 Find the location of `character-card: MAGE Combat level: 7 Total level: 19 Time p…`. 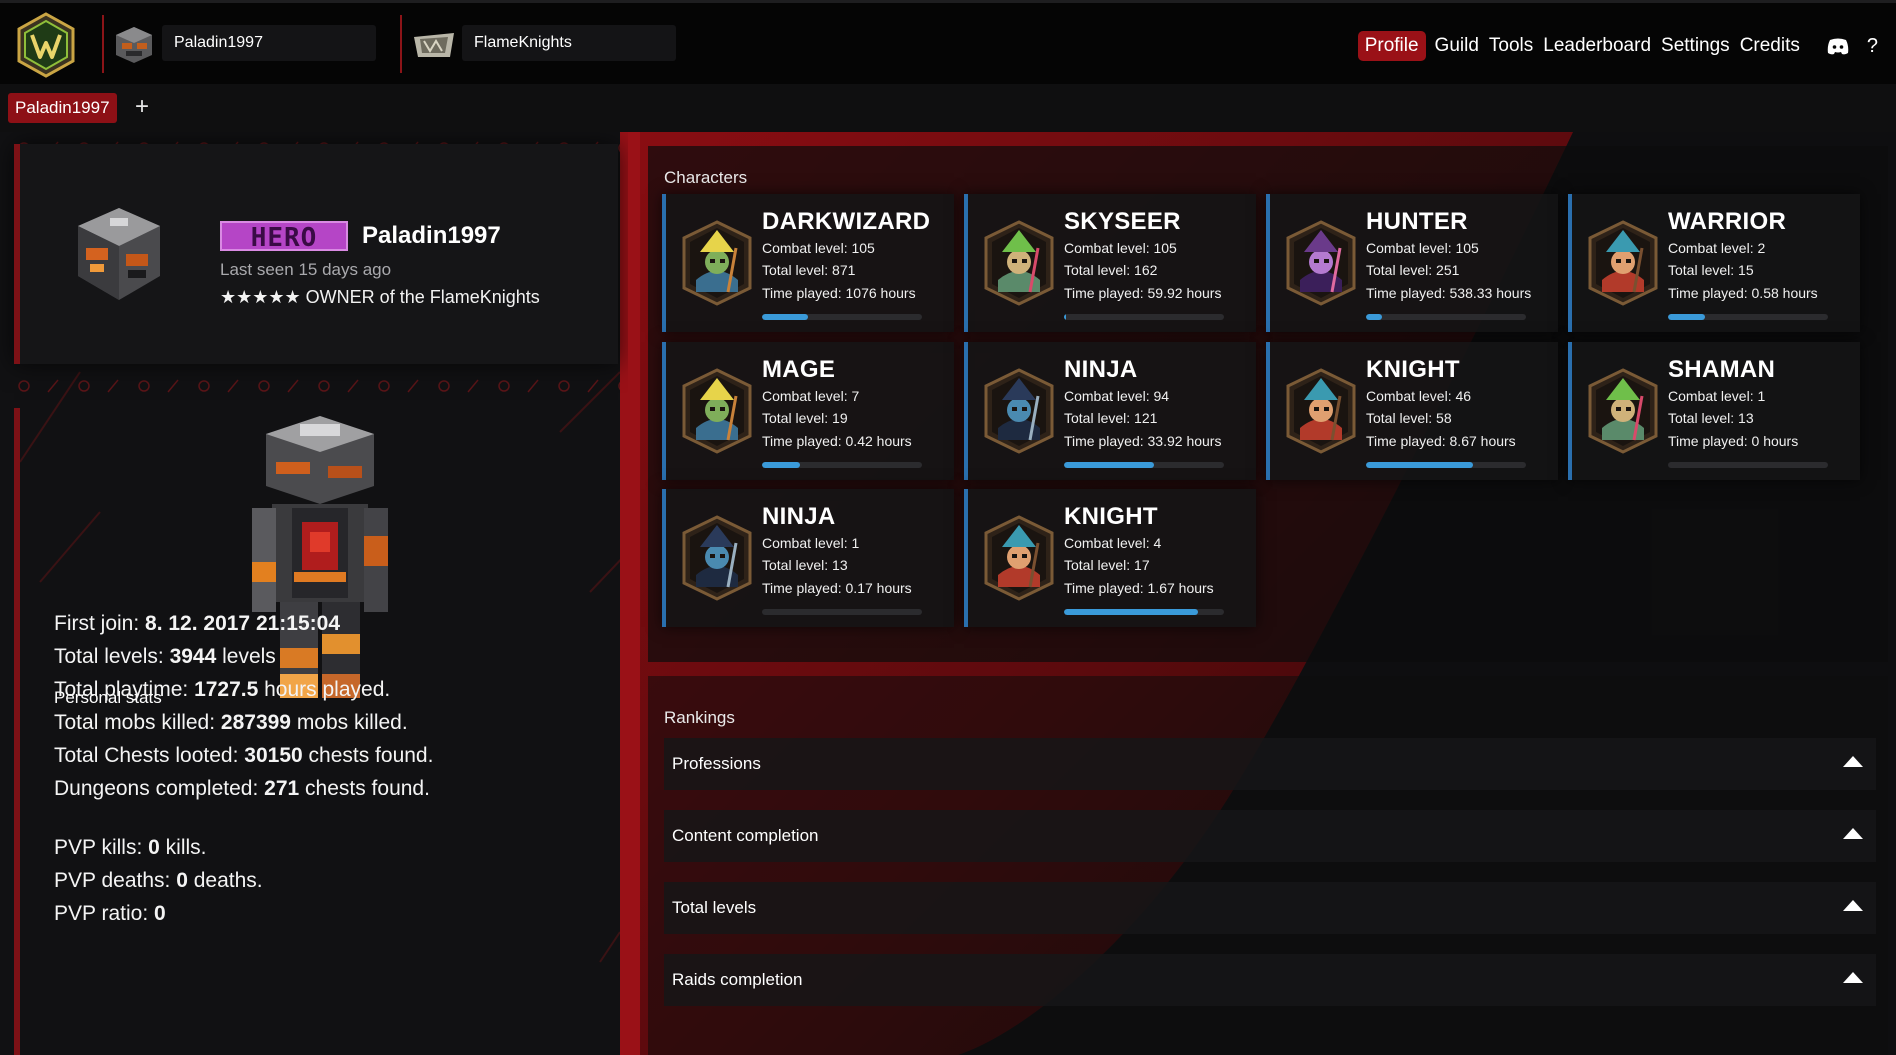

character-card: MAGE Combat level: 7 Total level: 19 Time p… is located at coordinates (808, 411).